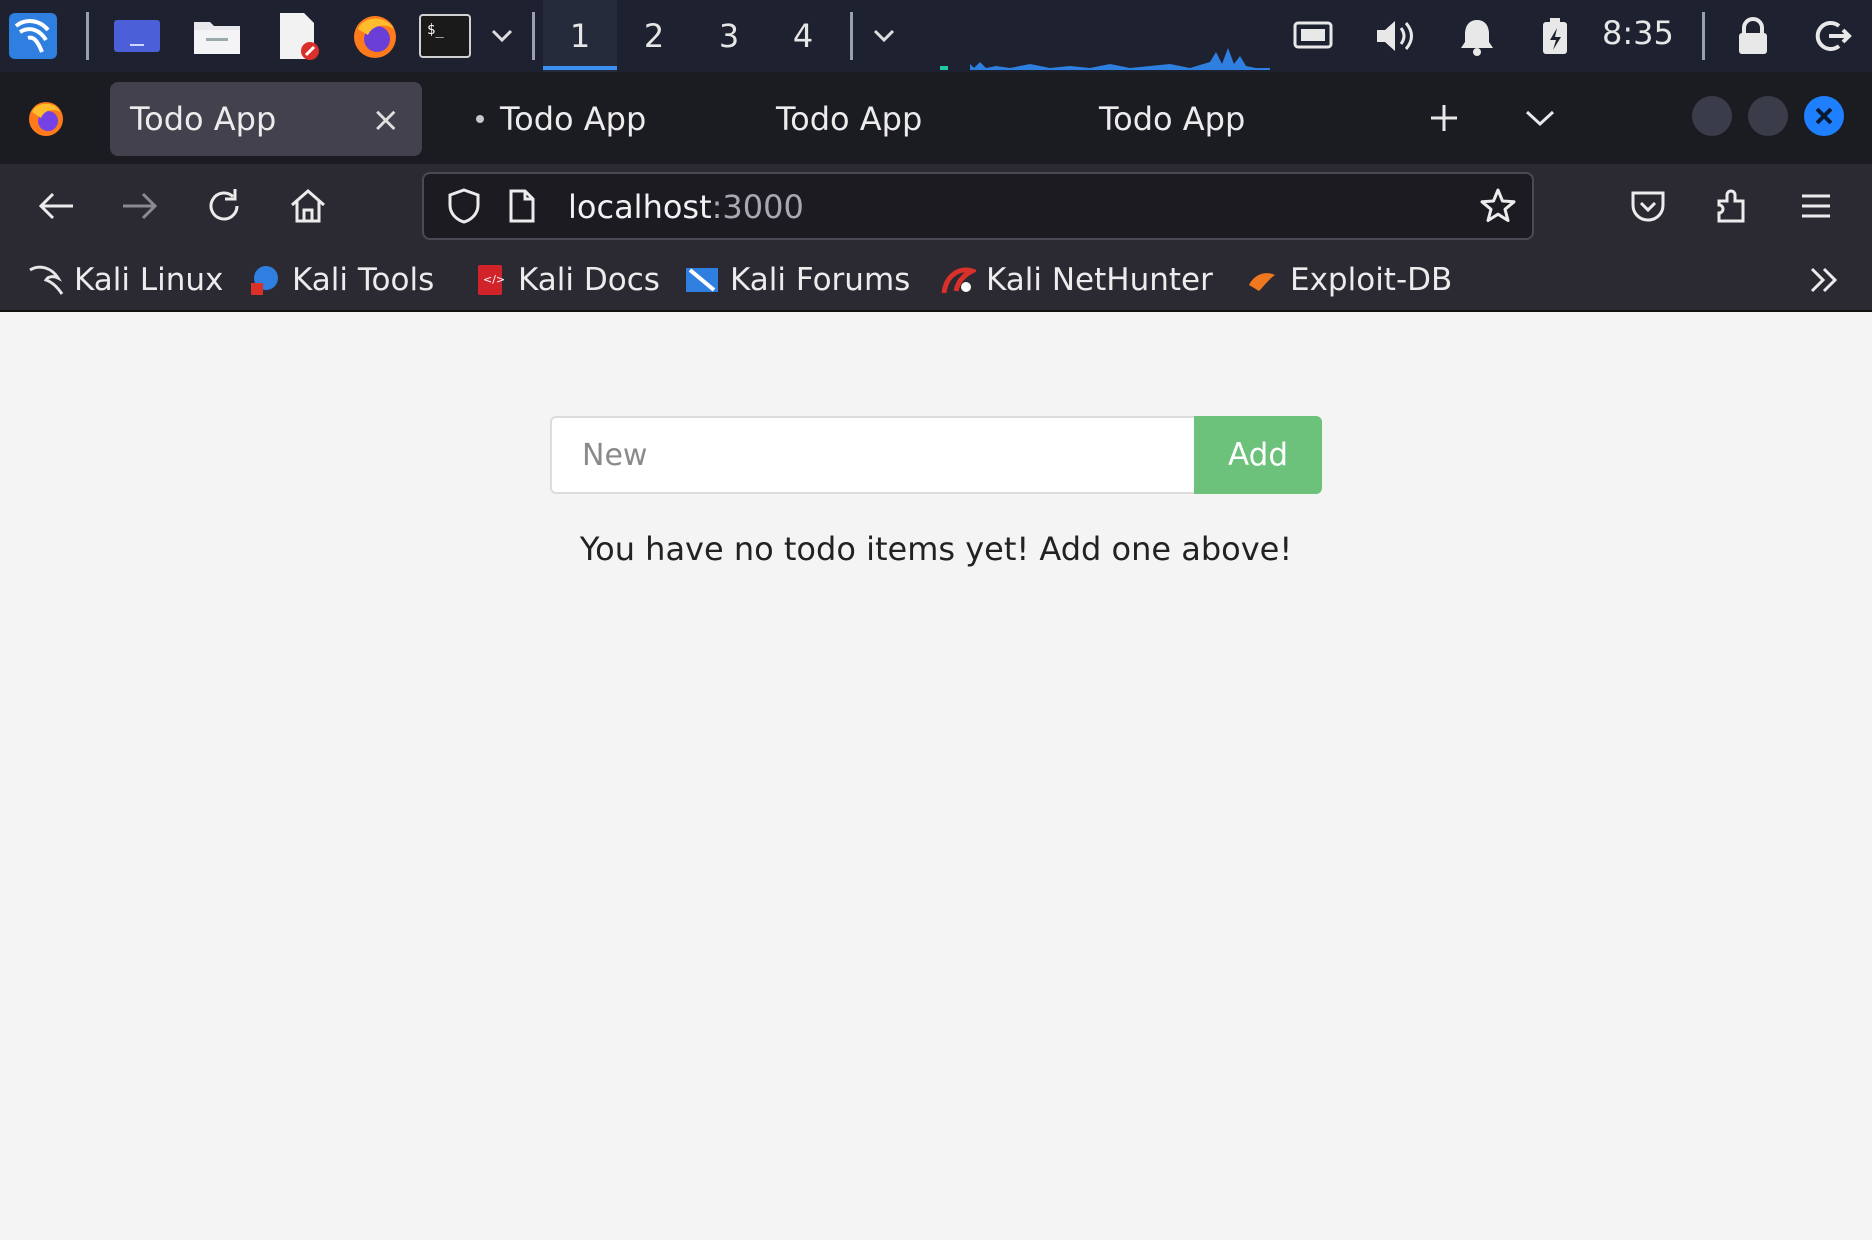 This screenshot has width=1872, height=1240. I want to click on navigation-toolbar: localhost:3000, so click(936, 206).